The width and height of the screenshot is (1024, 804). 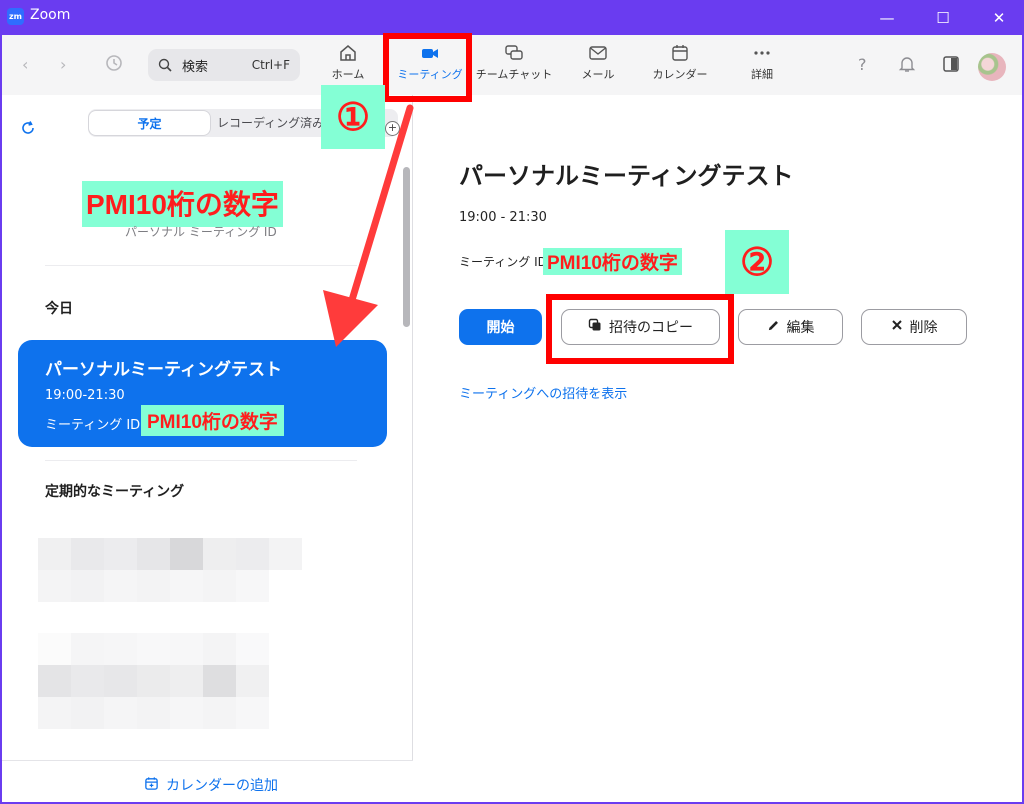 I want to click on annotation-step-2: ②, so click(x=757, y=262).